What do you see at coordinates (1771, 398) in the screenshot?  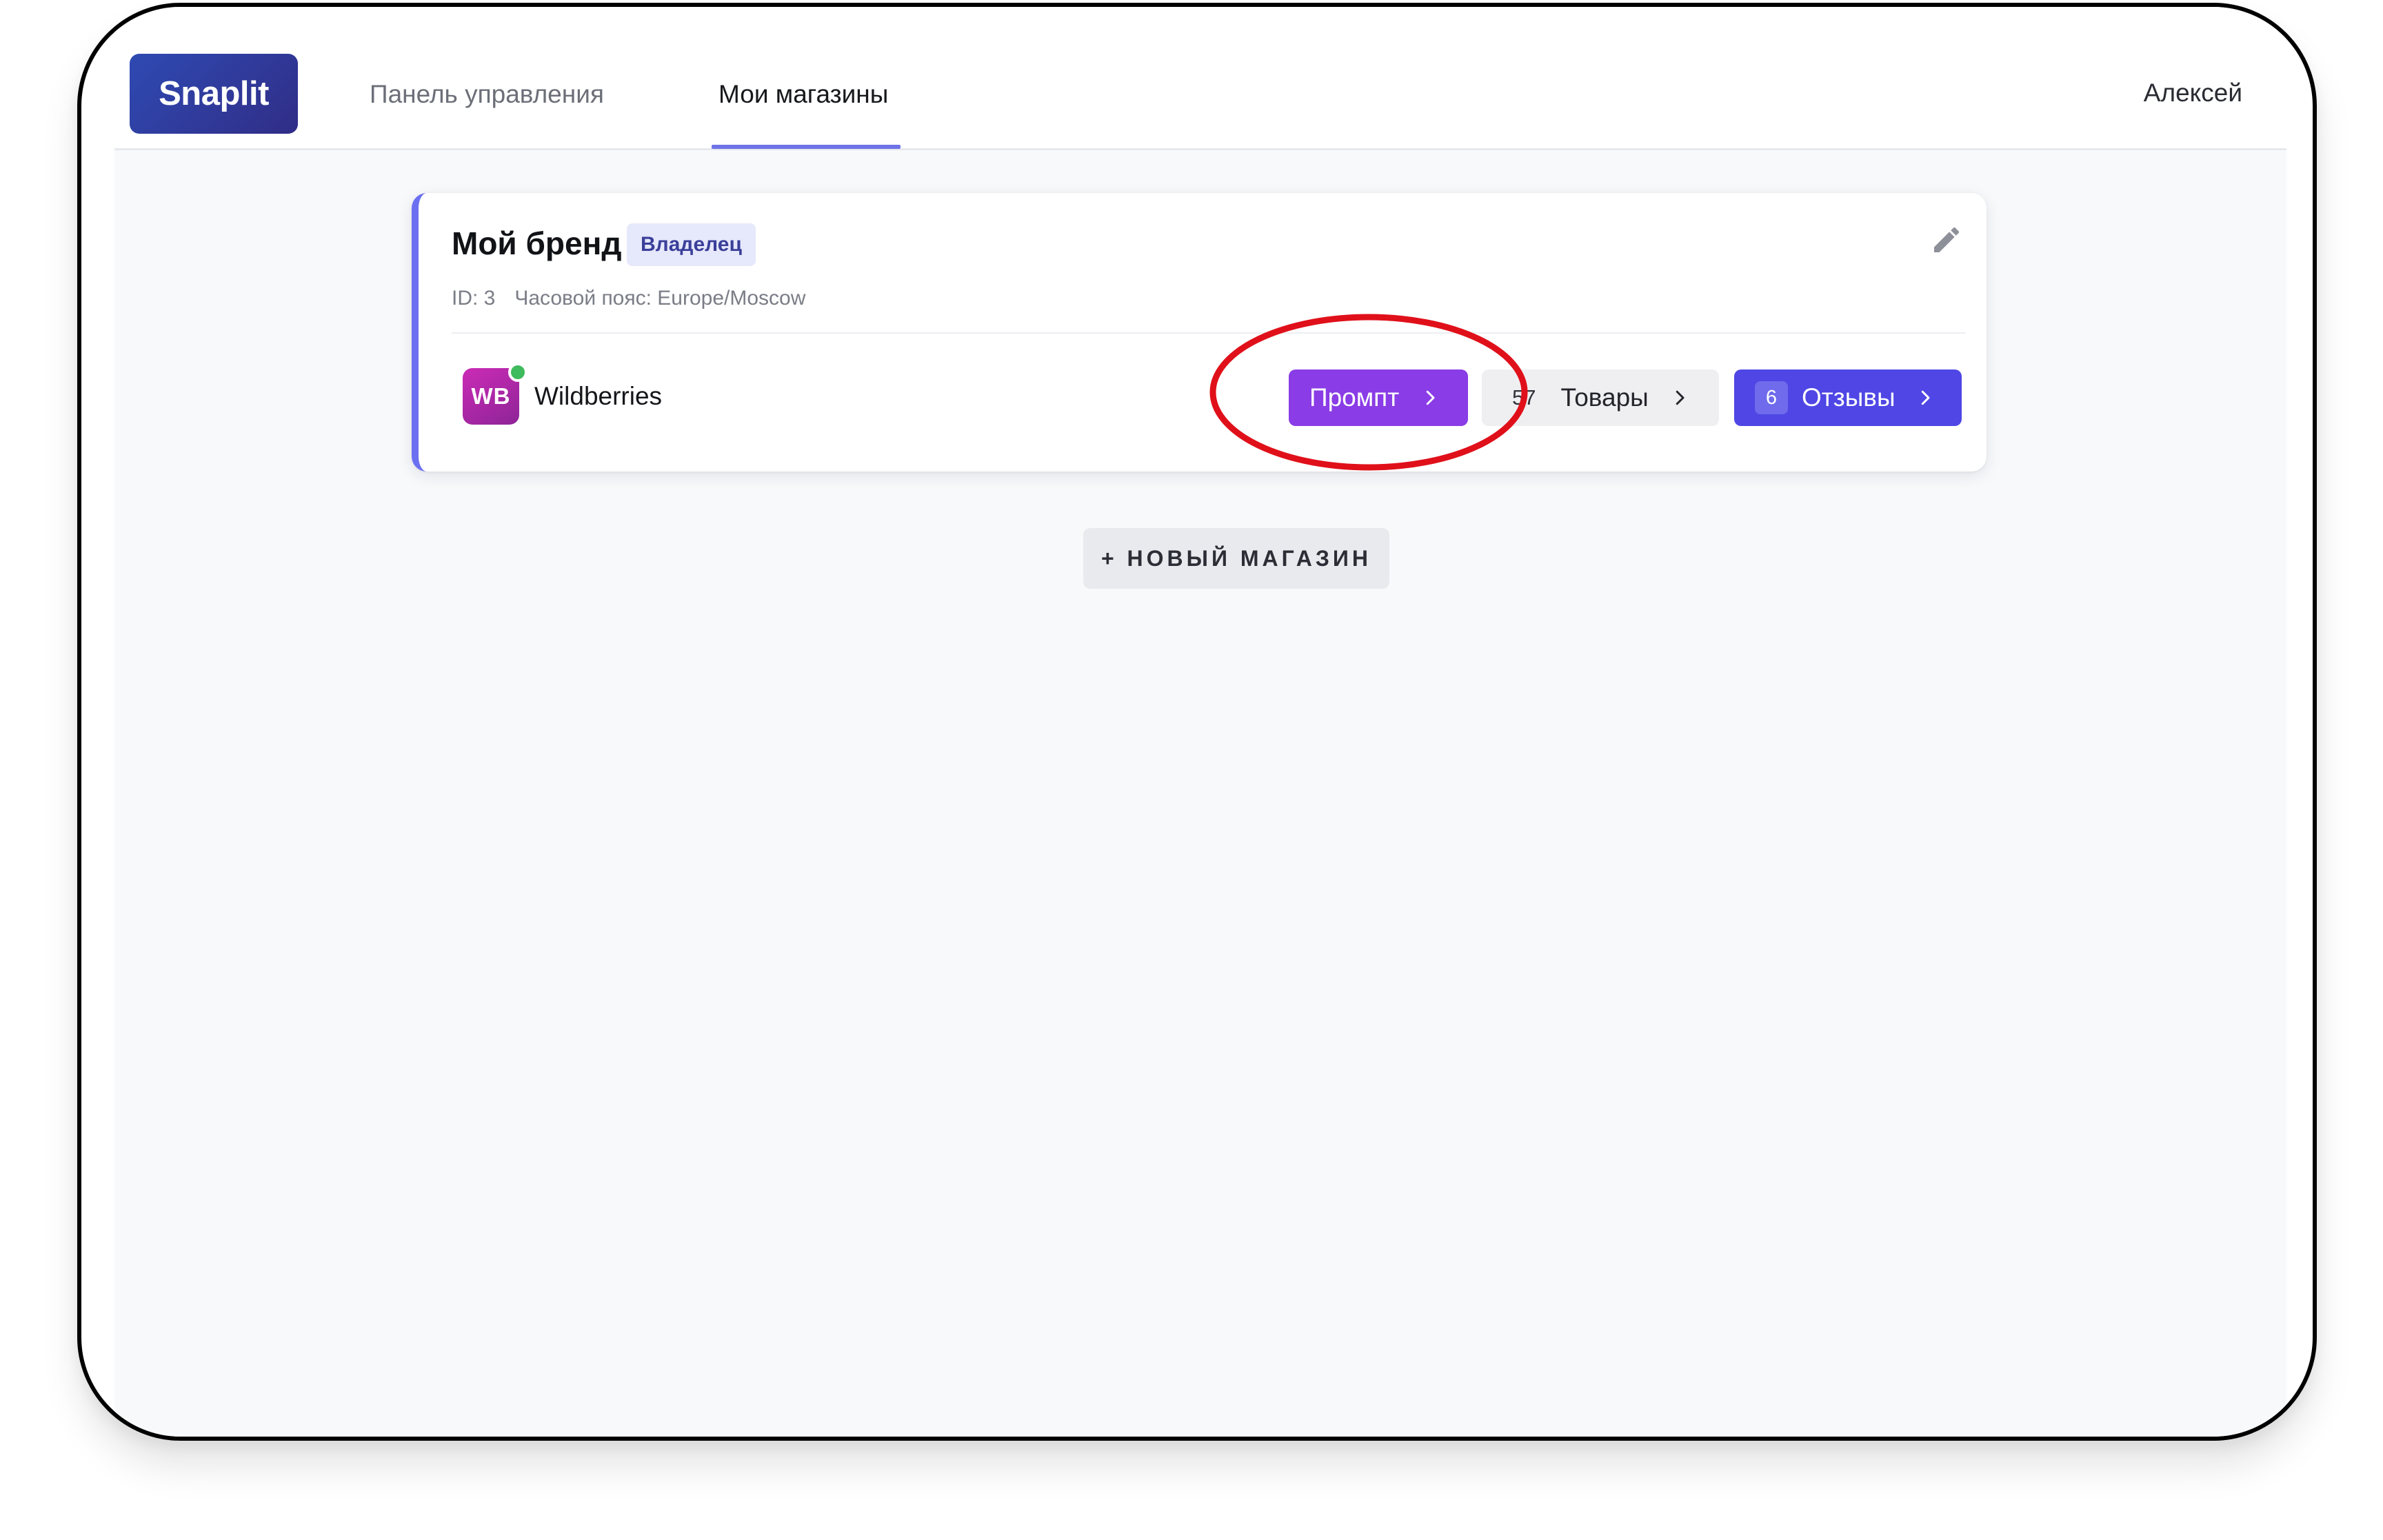 I see `reviews-count-badge: 6` at bounding box center [1771, 398].